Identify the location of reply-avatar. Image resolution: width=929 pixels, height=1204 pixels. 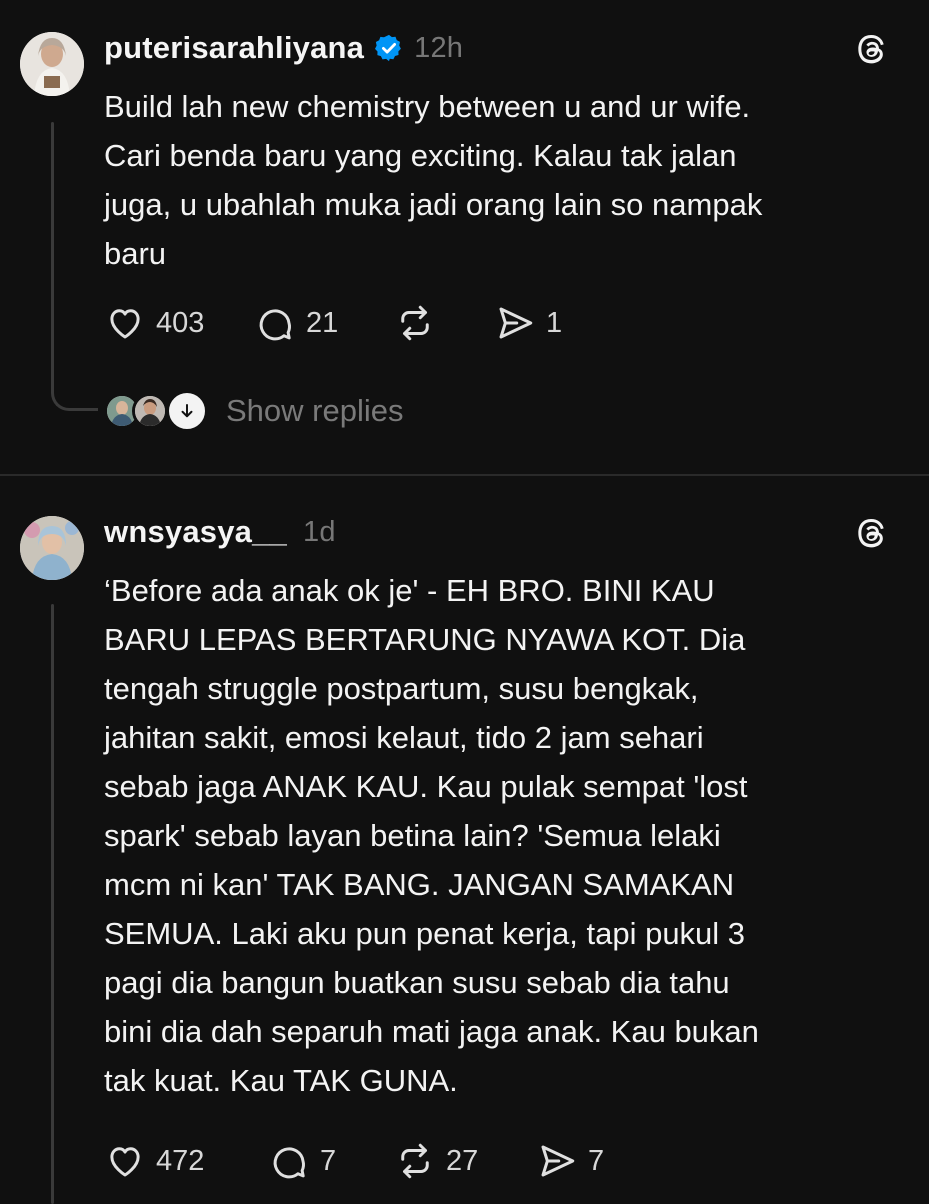
(150, 411).